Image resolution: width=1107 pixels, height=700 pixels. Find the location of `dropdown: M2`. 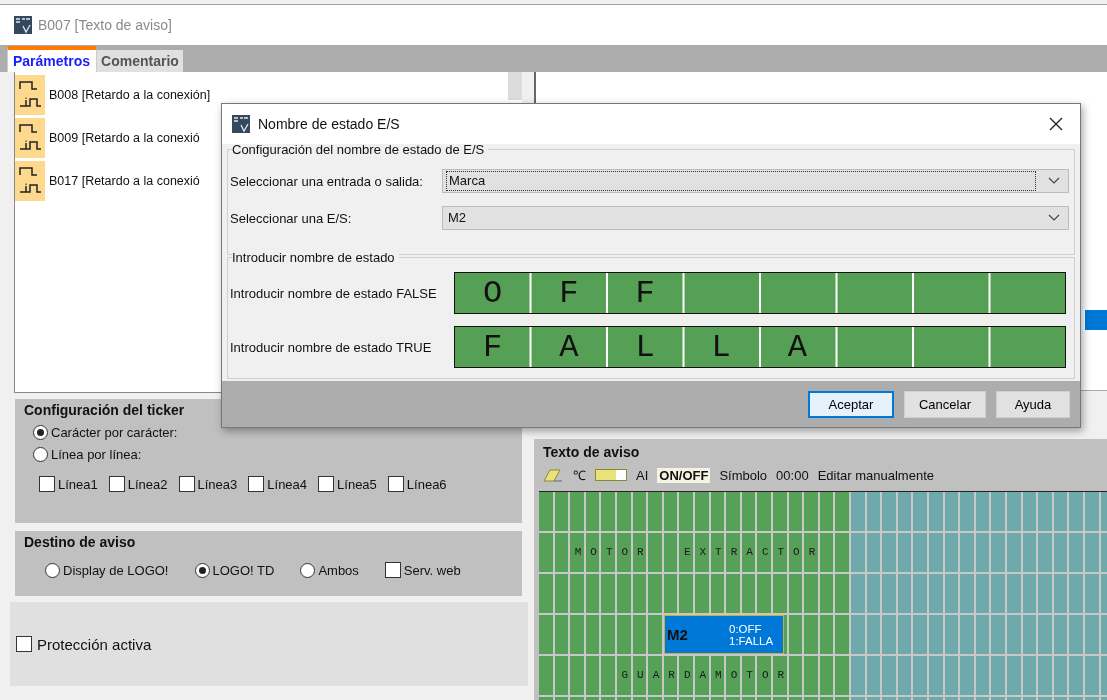

dropdown: M2 is located at coordinates (755, 218).